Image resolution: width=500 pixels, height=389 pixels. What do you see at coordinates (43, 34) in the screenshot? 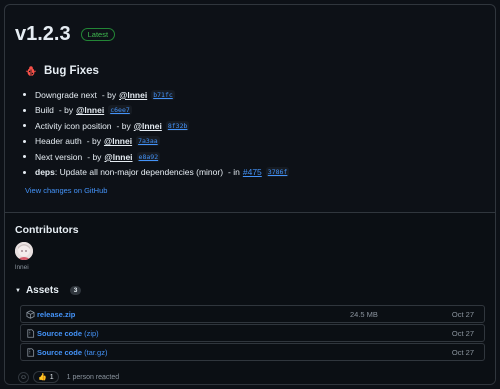
I see `release-version: v1.2.3` at bounding box center [43, 34].